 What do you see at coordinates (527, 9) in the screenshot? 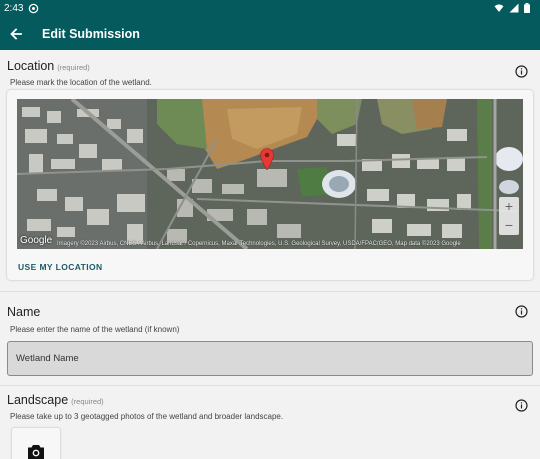
I see `battery-icon` at bounding box center [527, 9].